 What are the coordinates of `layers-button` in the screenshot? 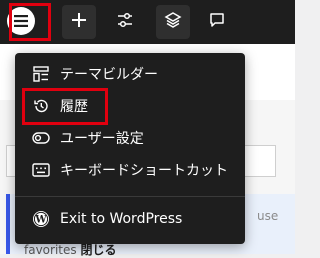 It's located at (173, 22).